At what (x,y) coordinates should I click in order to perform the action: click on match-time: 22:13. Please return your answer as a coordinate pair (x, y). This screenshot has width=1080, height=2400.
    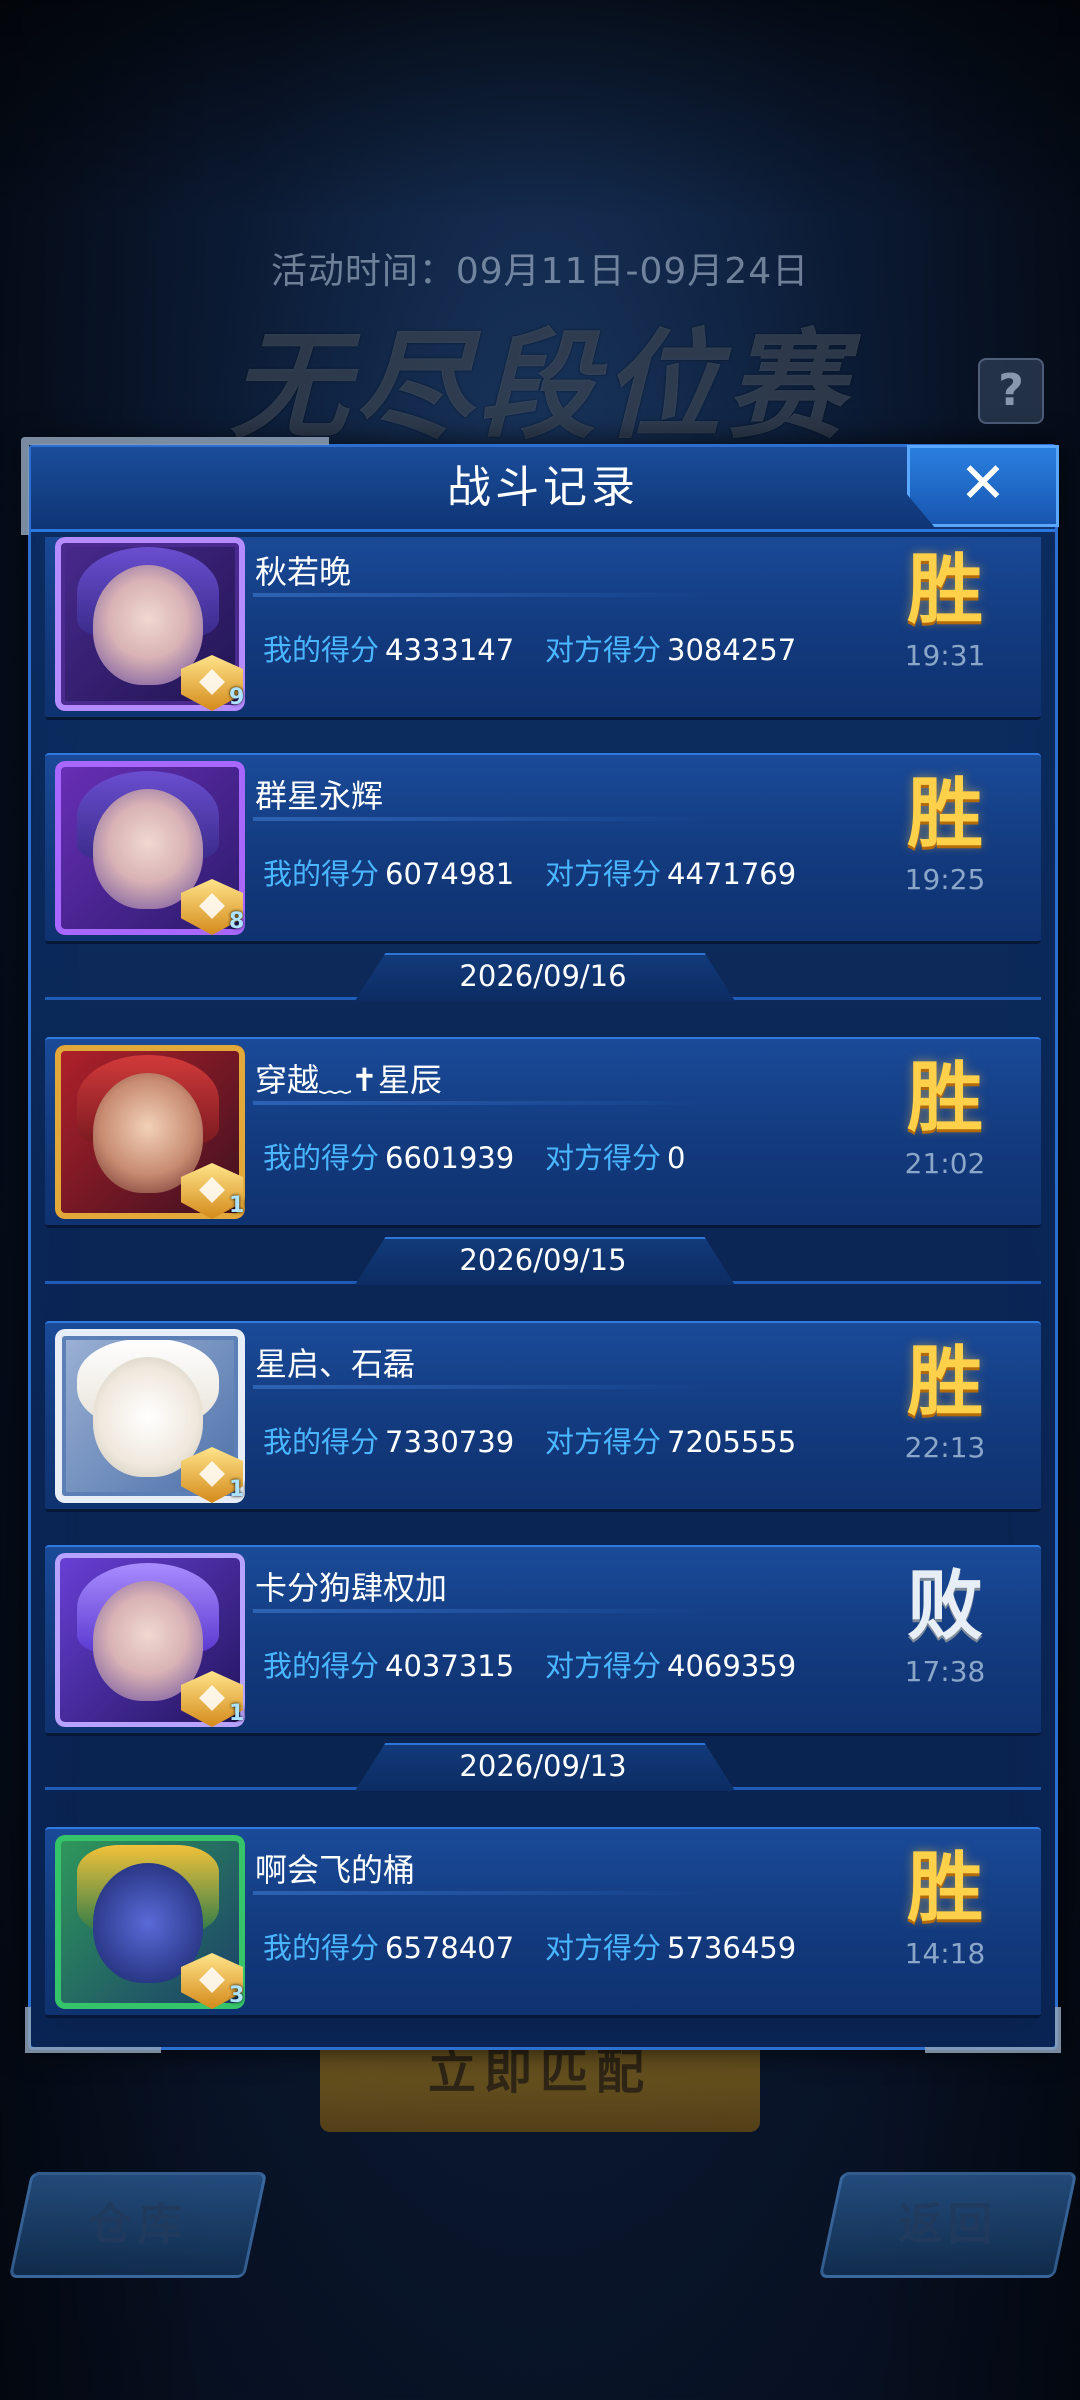
    Looking at the image, I should click on (945, 1447).